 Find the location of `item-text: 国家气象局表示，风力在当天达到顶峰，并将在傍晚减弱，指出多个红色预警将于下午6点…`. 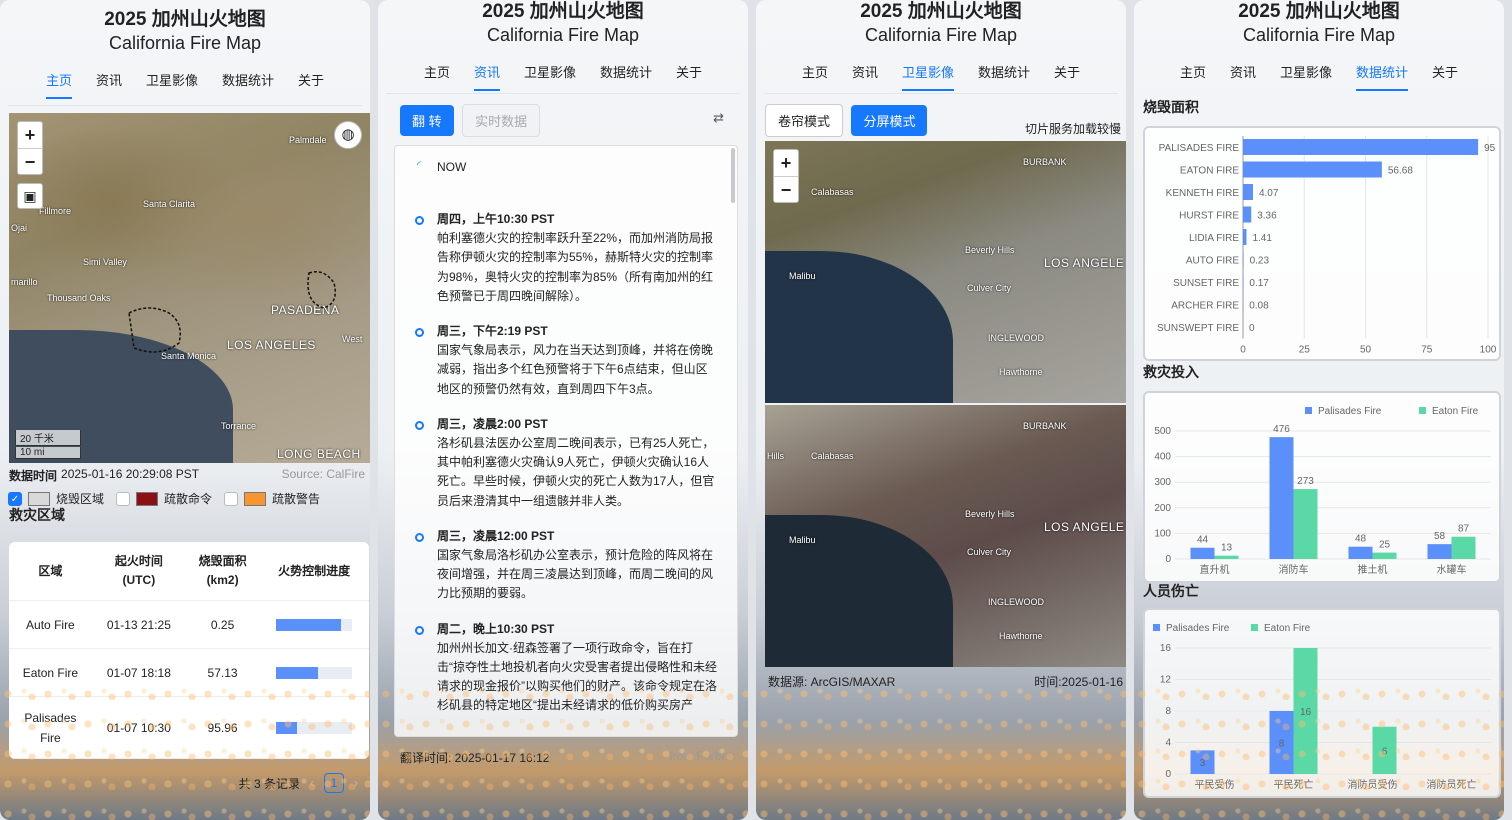

item-text: 国家气象局表示，风力在当天达到顶峰，并将在傍晚减弱，指出多个红色预警将于下午6点… is located at coordinates (575, 369).